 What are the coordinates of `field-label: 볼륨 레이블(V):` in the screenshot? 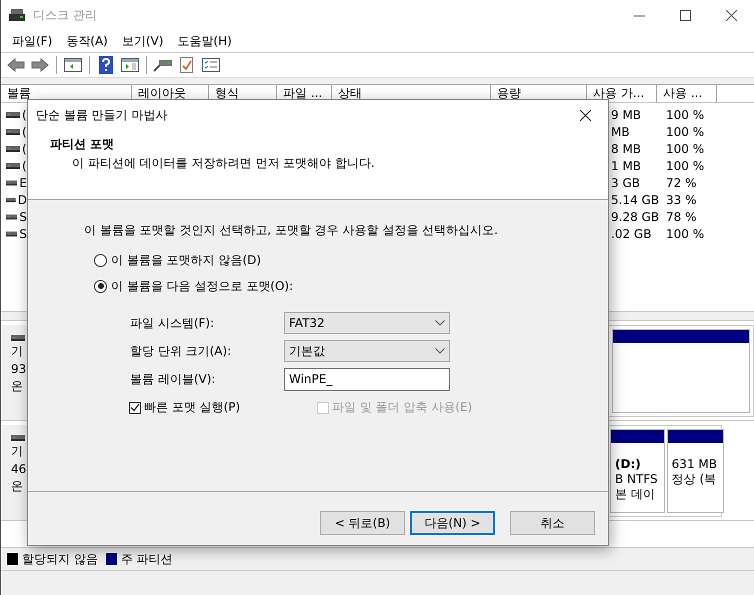 It's located at (173, 379).